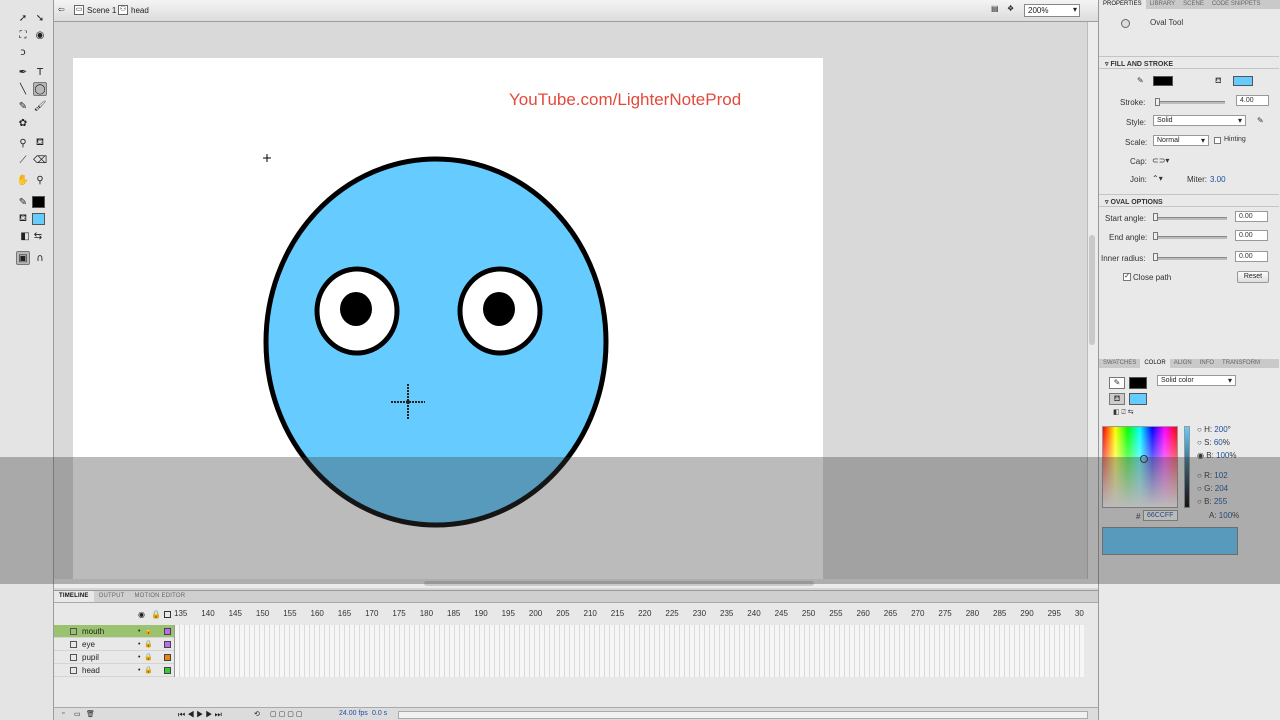  Describe the element at coordinates (1190, 218) in the screenshot. I see `start-angle-slider` at that location.